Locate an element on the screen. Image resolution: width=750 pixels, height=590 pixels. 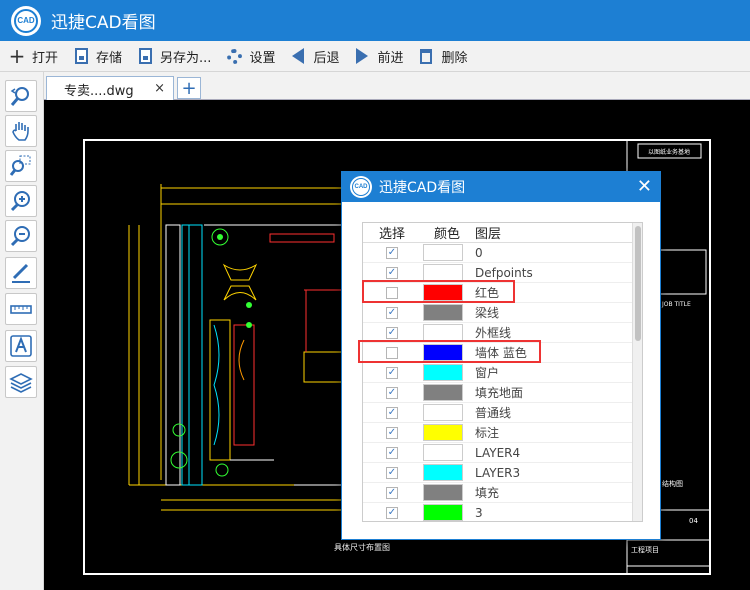
layer-row: ✓ 3 is located at coordinates (502, 512).